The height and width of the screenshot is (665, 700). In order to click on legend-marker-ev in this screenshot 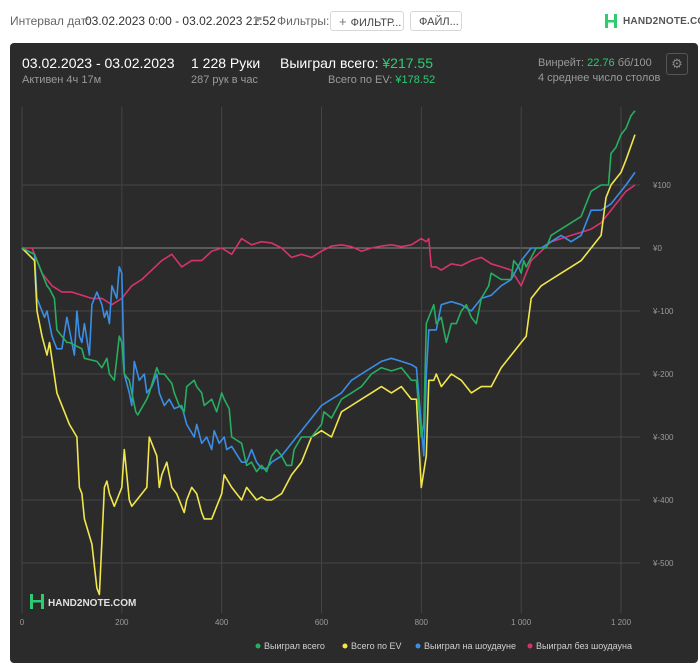, I will do `click(345, 646)`.